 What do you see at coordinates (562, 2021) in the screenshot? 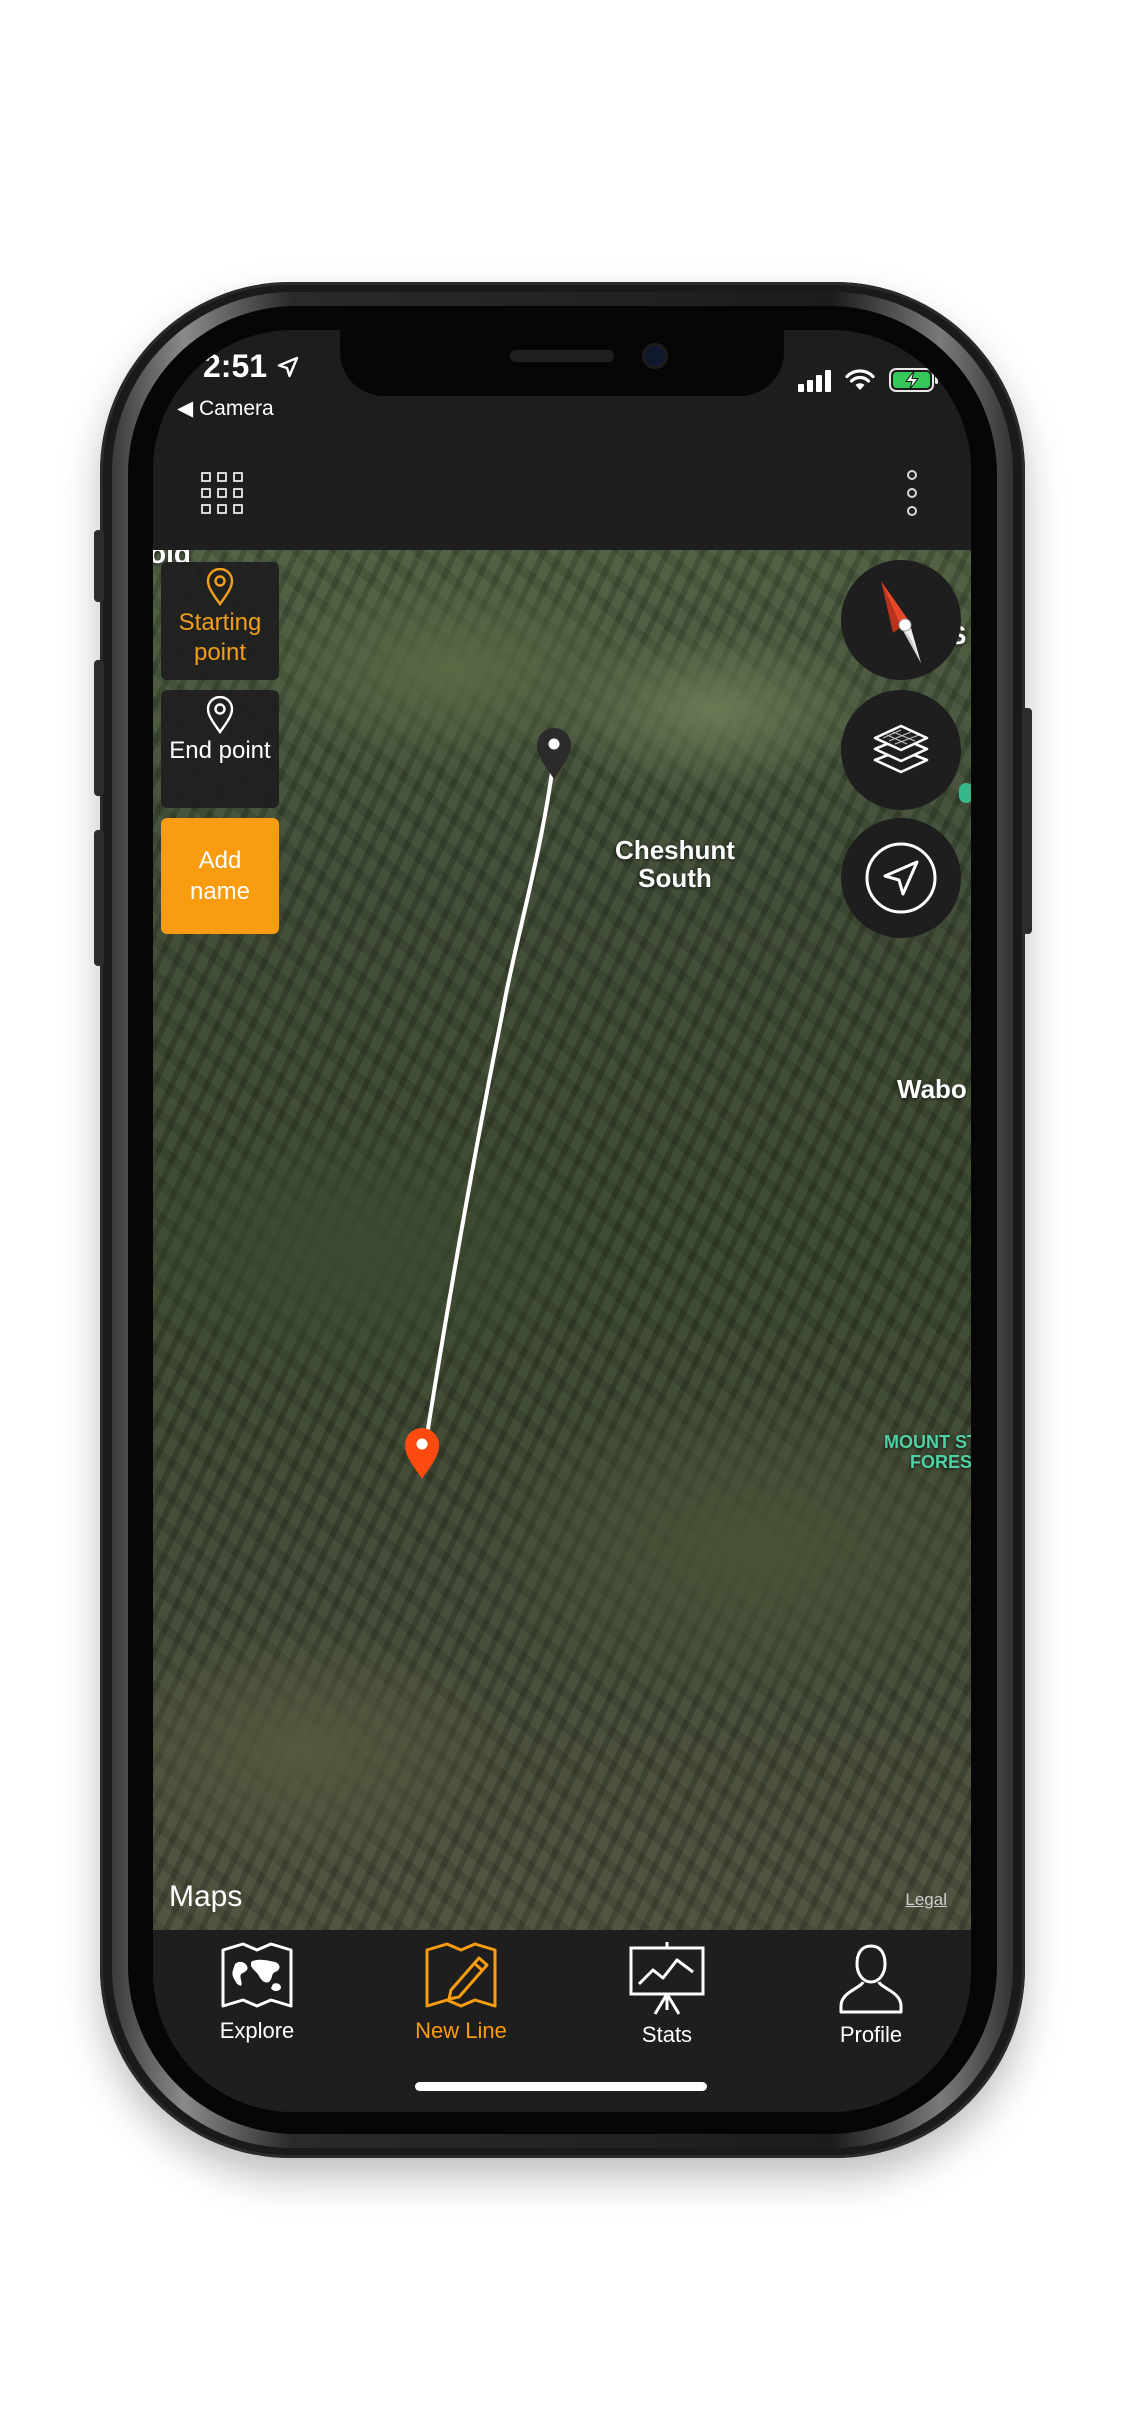
I see `bottom-tab-bar: Explore New Line Stats Profile` at bounding box center [562, 2021].